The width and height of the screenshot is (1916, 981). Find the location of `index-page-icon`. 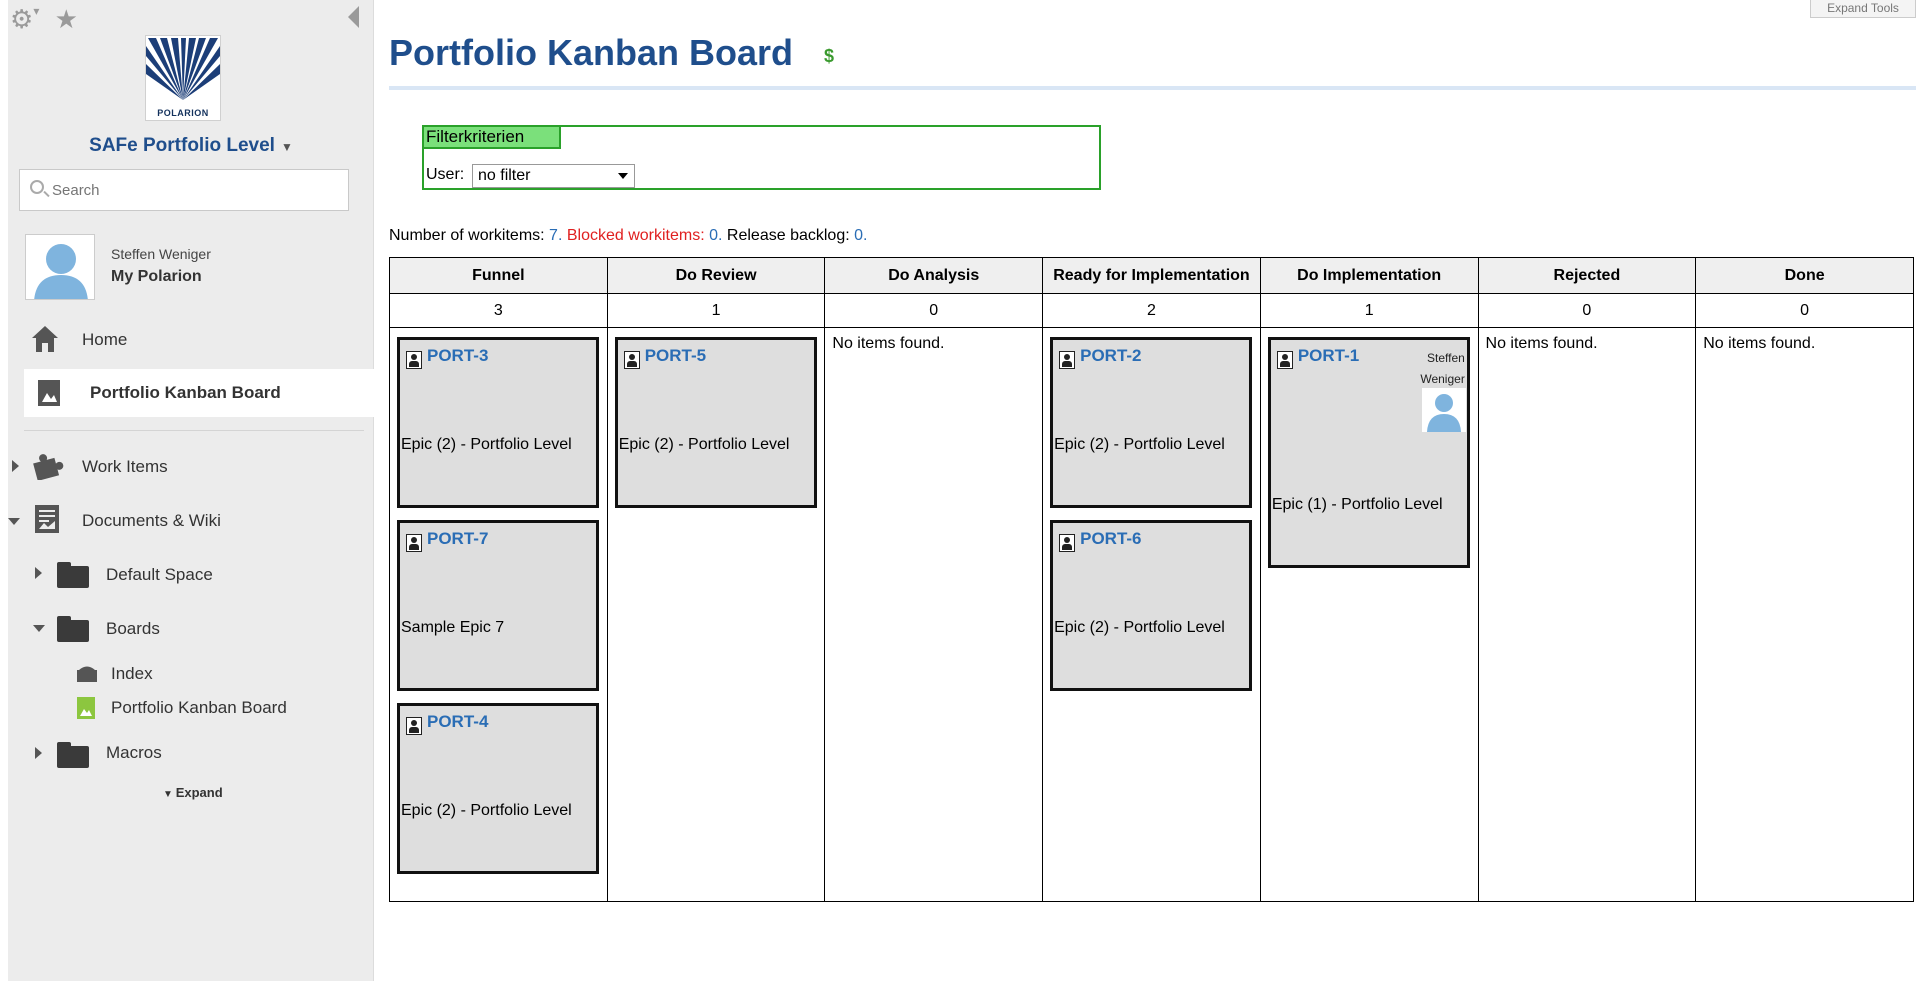

index-page-icon is located at coordinates (87, 676).